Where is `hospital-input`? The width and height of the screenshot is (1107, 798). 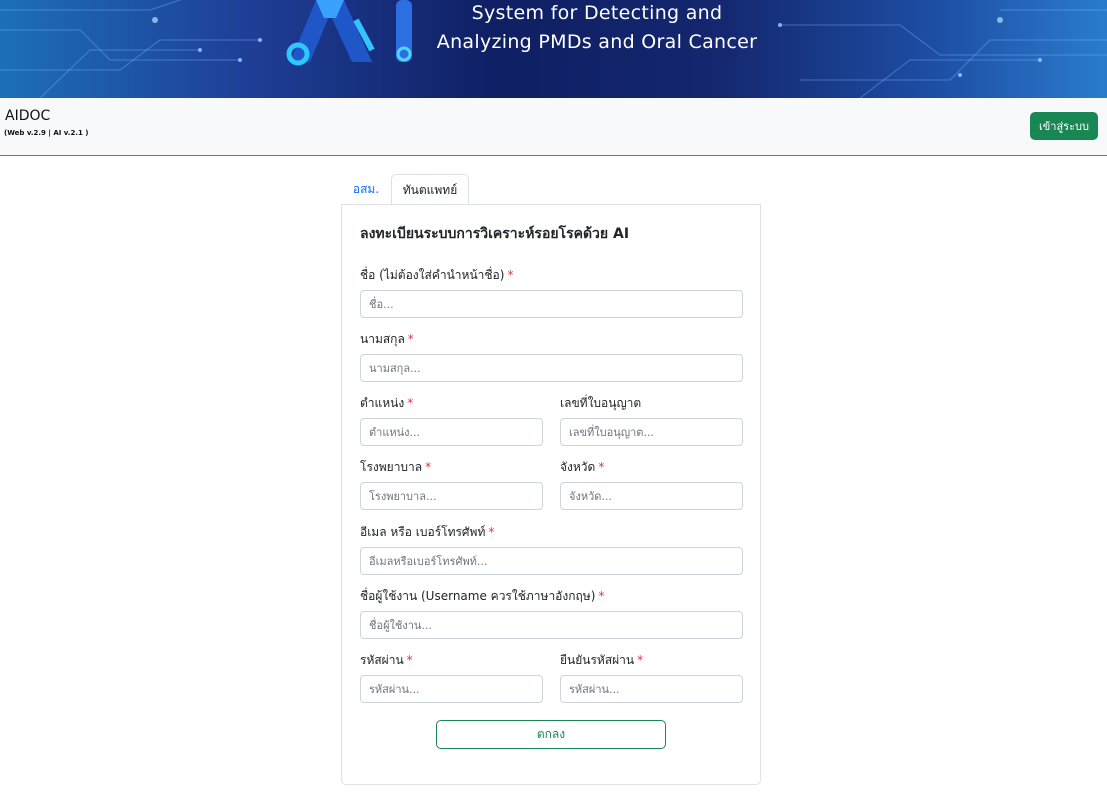 hospital-input is located at coordinates (451, 496).